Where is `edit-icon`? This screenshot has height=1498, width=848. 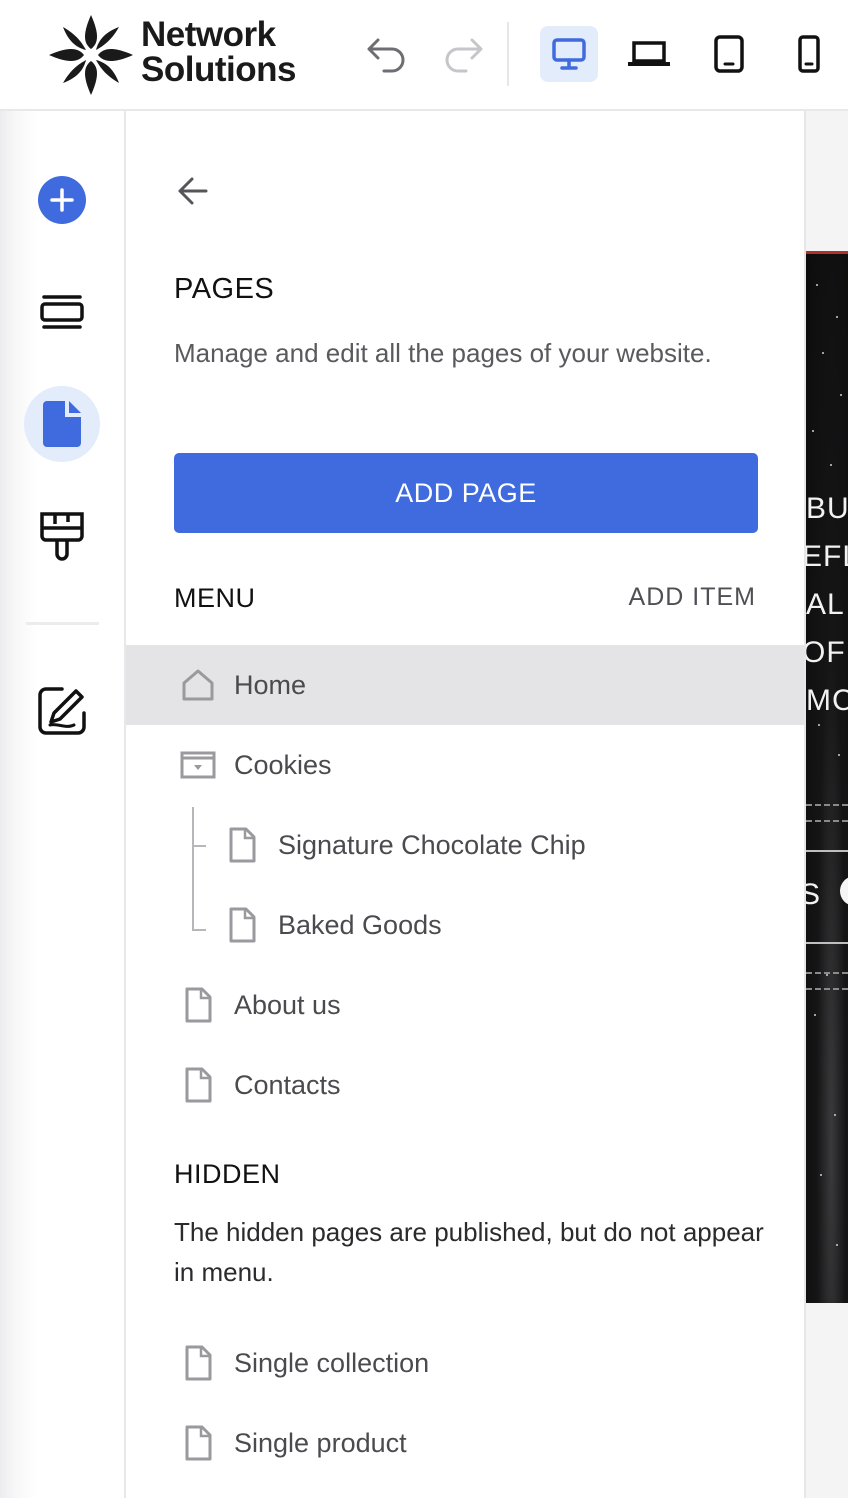 edit-icon is located at coordinates (62, 711).